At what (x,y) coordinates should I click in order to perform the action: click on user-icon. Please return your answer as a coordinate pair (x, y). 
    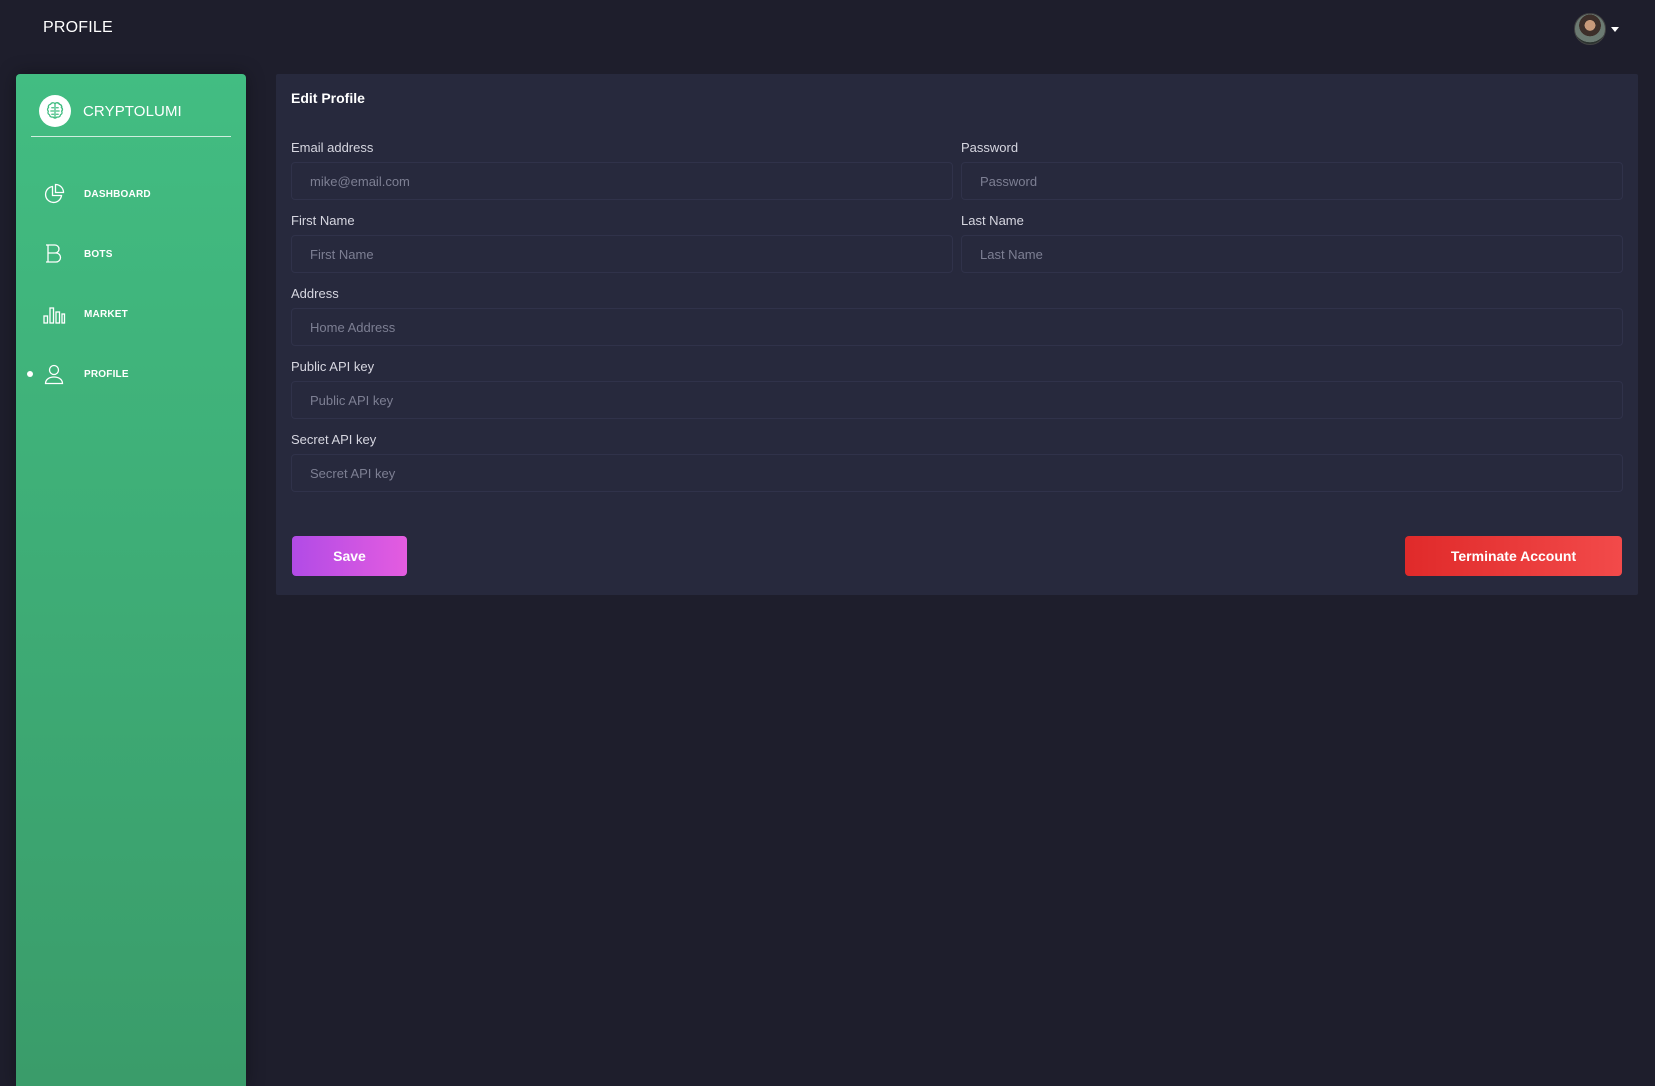
    Looking at the image, I should click on (54, 374).